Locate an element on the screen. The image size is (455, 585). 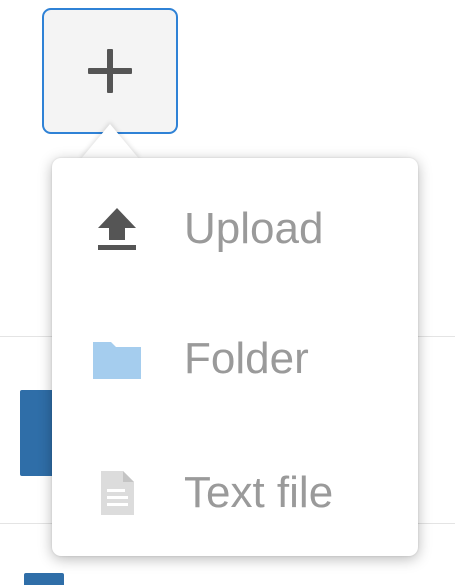
new-item-button is located at coordinates (110, 71).